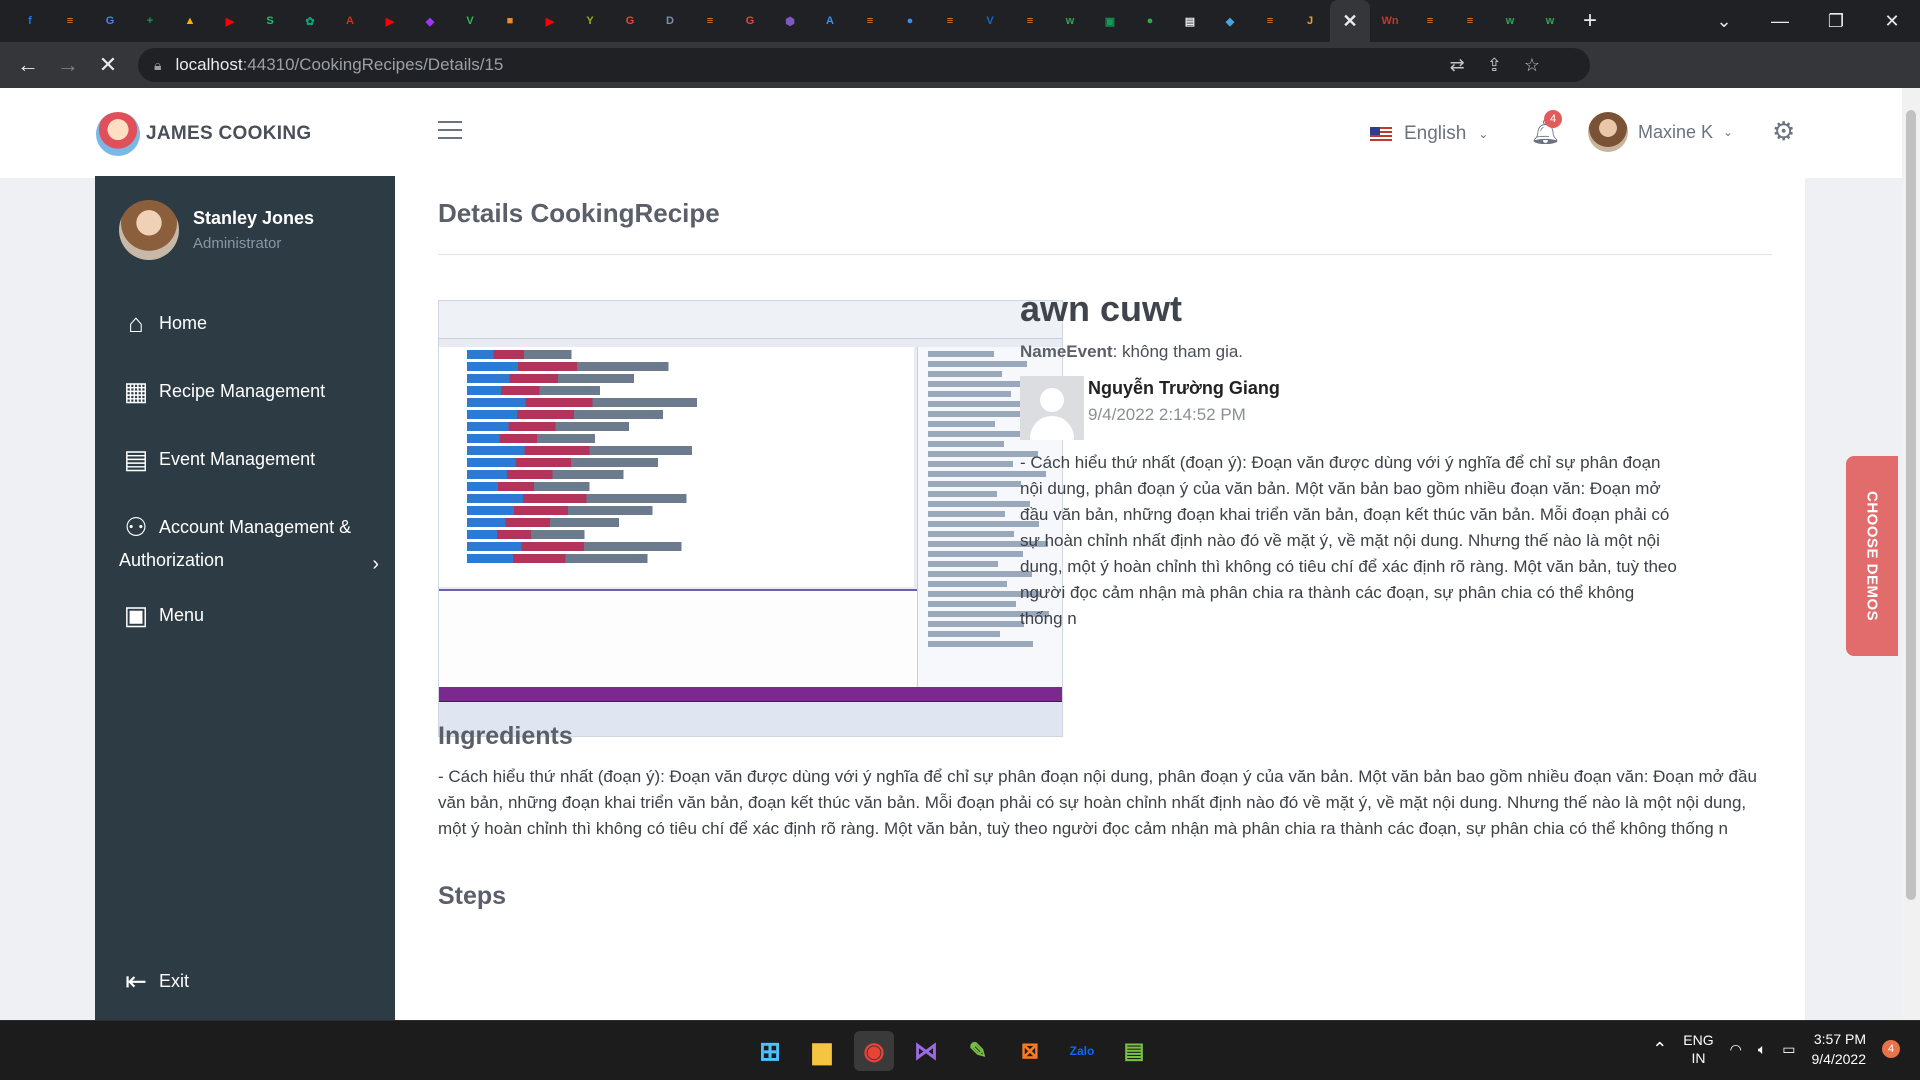 The image size is (1920, 1080). What do you see at coordinates (510, 21) in the screenshot?
I see `browser-tab: ■` at bounding box center [510, 21].